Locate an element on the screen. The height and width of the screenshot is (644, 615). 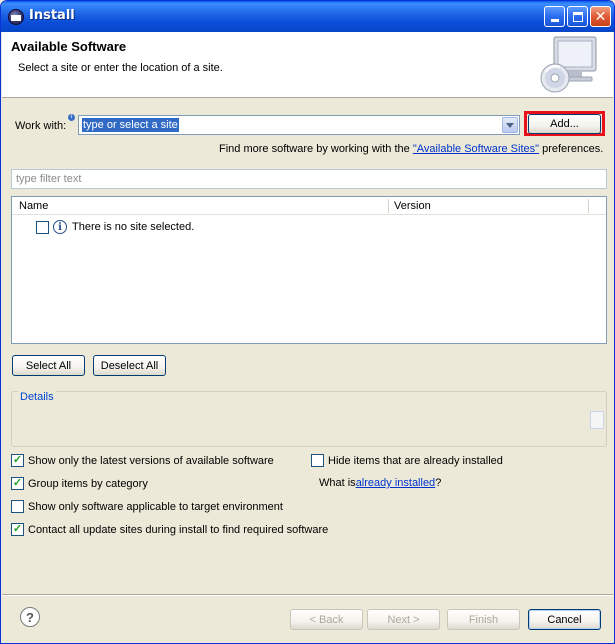
cancel-button: Cancel is located at coordinates (564, 619).